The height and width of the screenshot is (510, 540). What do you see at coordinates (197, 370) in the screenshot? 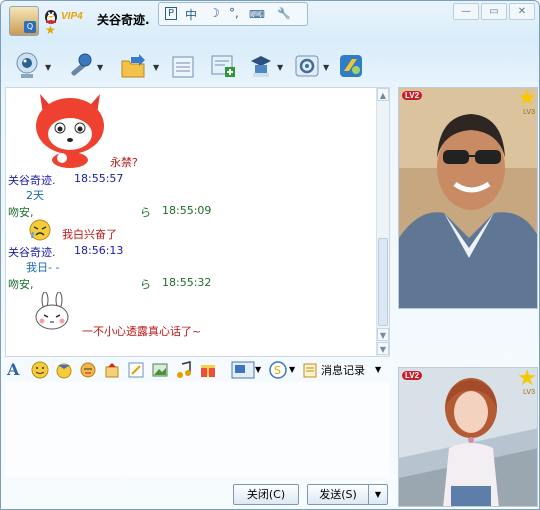
I see `format-toolbar: A ▼ S ▼ 消息记录 ▼` at bounding box center [197, 370].